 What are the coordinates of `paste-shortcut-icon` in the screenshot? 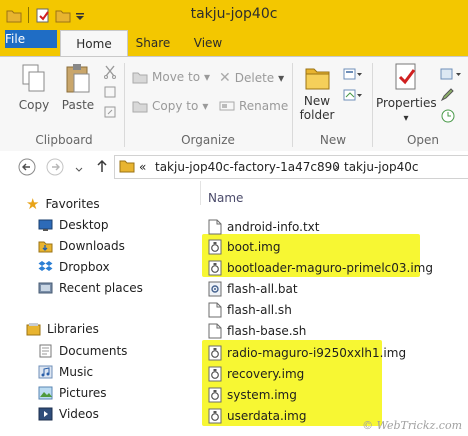 It's located at (110, 112).